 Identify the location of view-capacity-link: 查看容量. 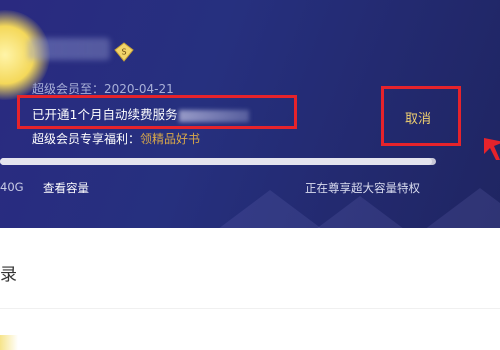
(66, 188).